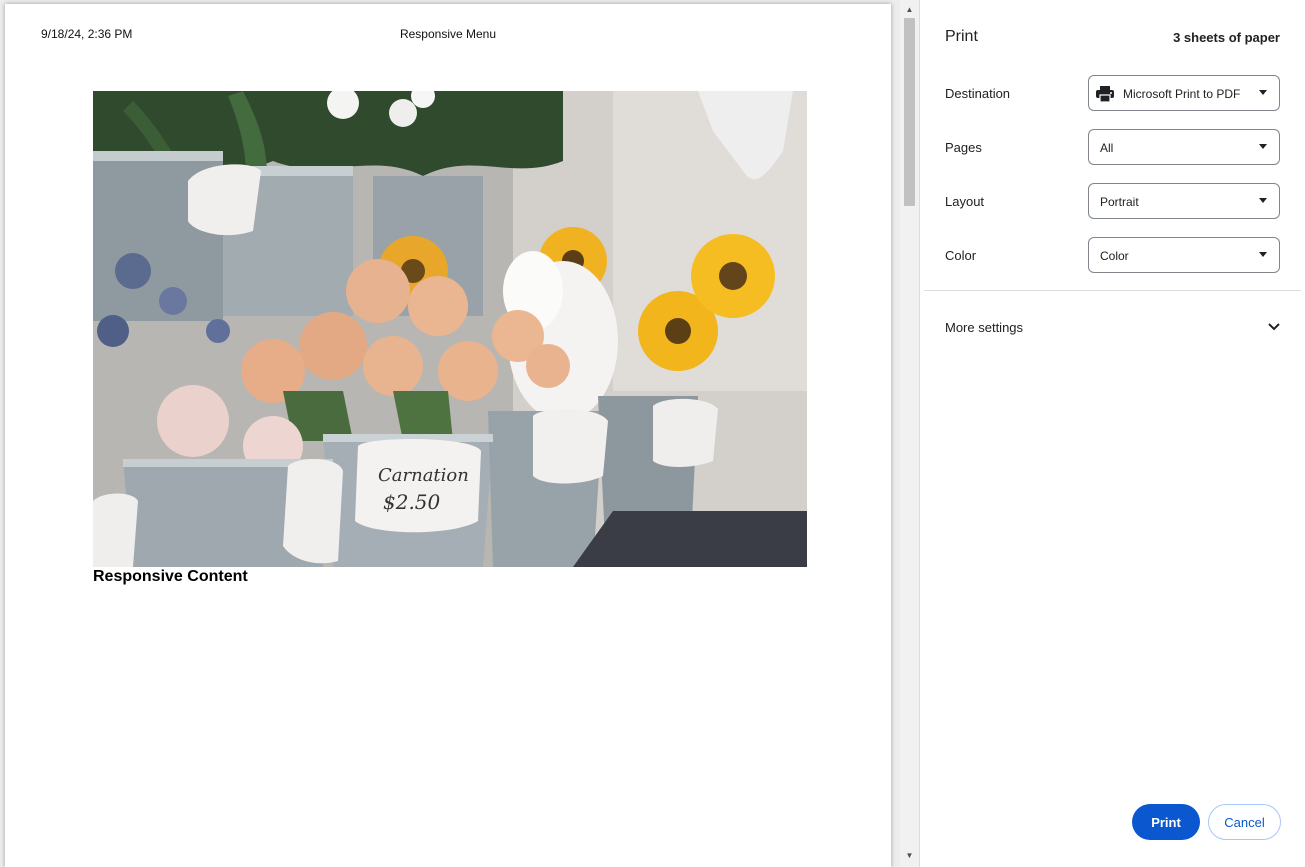  I want to click on destination-select: Microsoft Print to PDF, so click(1184, 93).